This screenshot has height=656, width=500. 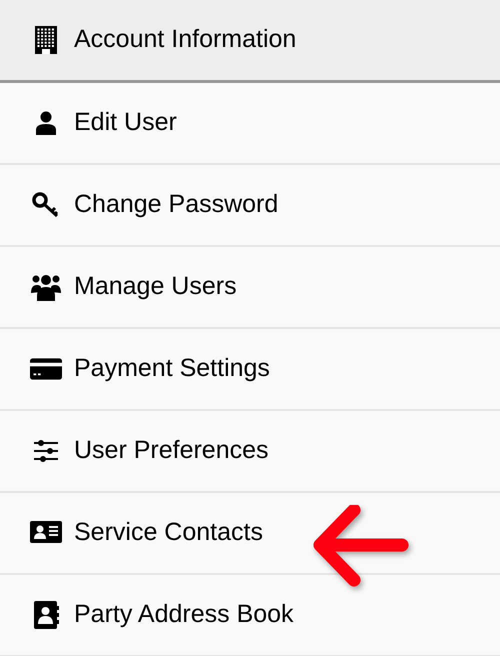 What do you see at coordinates (46, 123) in the screenshot?
I see `user-icon` at bounding box center [46, 123].